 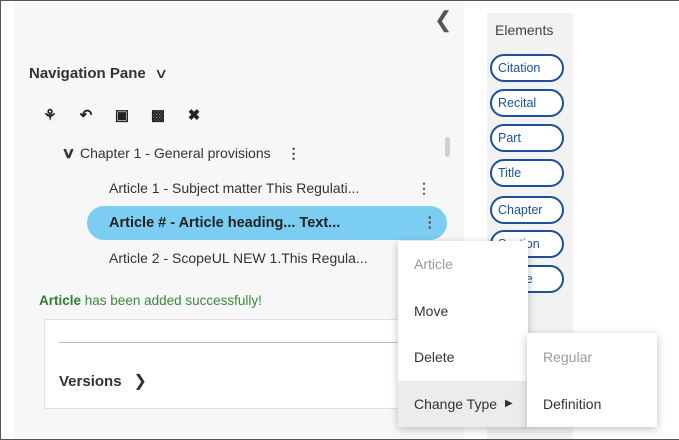 I want to click on caret-right-icon: ▶, so click(x=509, y=404).